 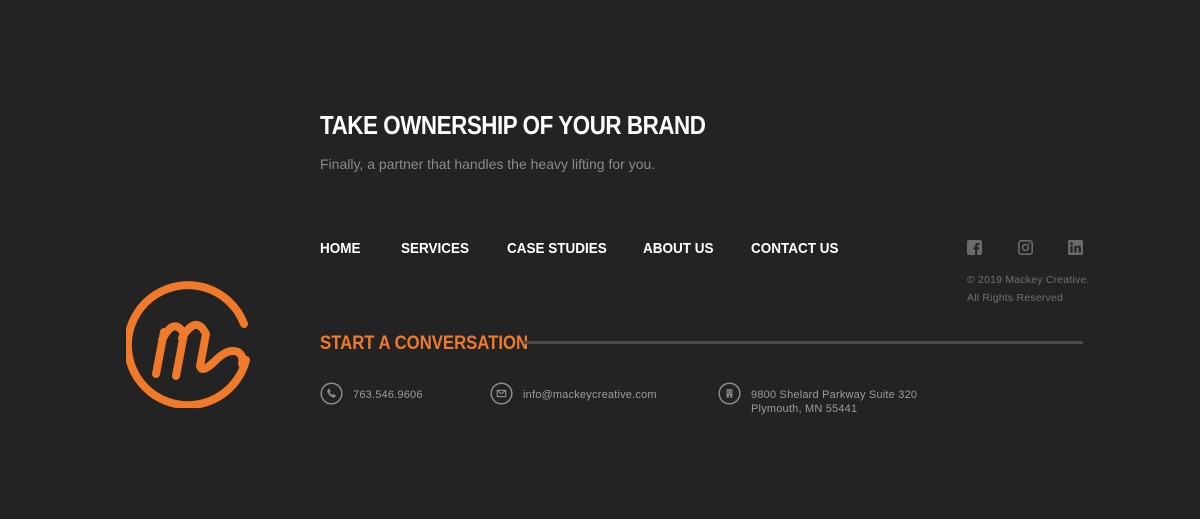 What do you see at coordinates (590, 395) in the screenshot?
I see `email-address: info@mackeycreative.com` at bounding box center [590, 395].